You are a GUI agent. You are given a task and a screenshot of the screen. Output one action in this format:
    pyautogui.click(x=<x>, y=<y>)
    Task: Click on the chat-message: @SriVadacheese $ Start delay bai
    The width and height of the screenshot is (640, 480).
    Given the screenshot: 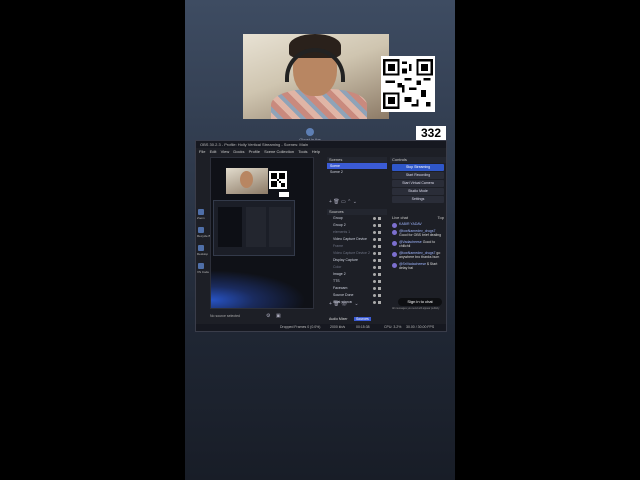 What is the action you would take?
    pyautogui.click(x=418, y=266)
    